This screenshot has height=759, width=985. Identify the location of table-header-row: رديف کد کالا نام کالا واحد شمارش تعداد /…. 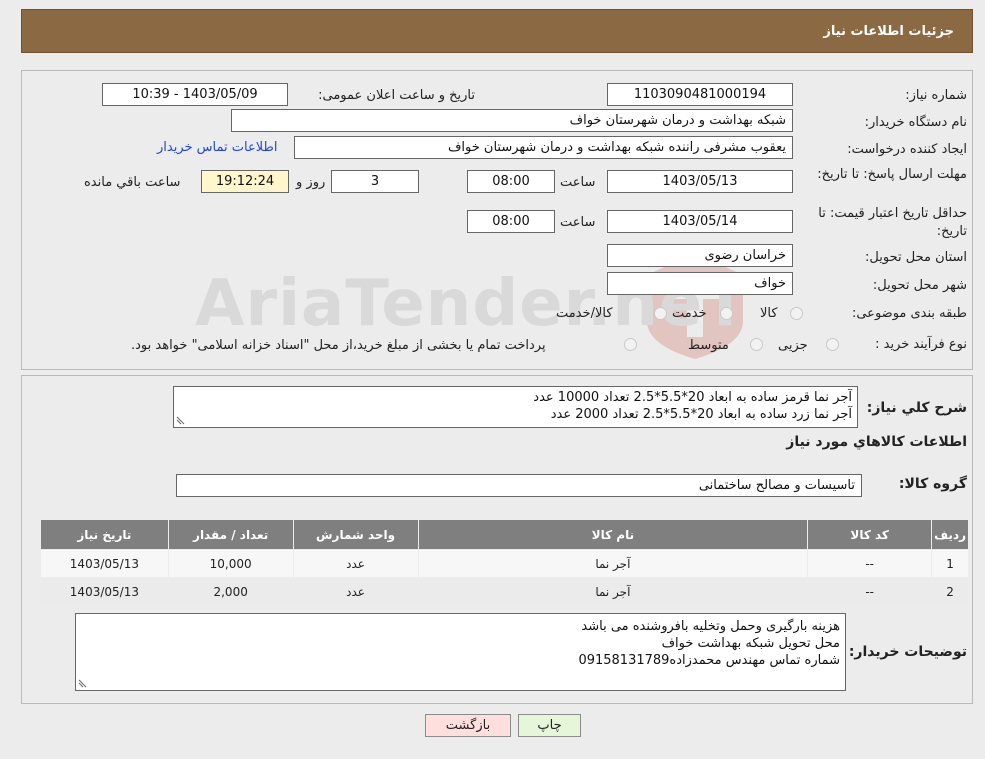
(504, 534).